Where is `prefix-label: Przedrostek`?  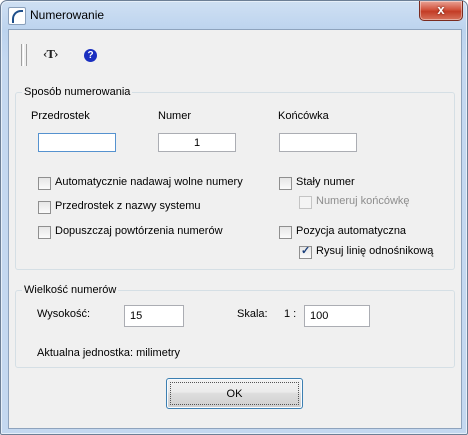
prefix-label: Przedrostek is located at coordinates (60, 116).